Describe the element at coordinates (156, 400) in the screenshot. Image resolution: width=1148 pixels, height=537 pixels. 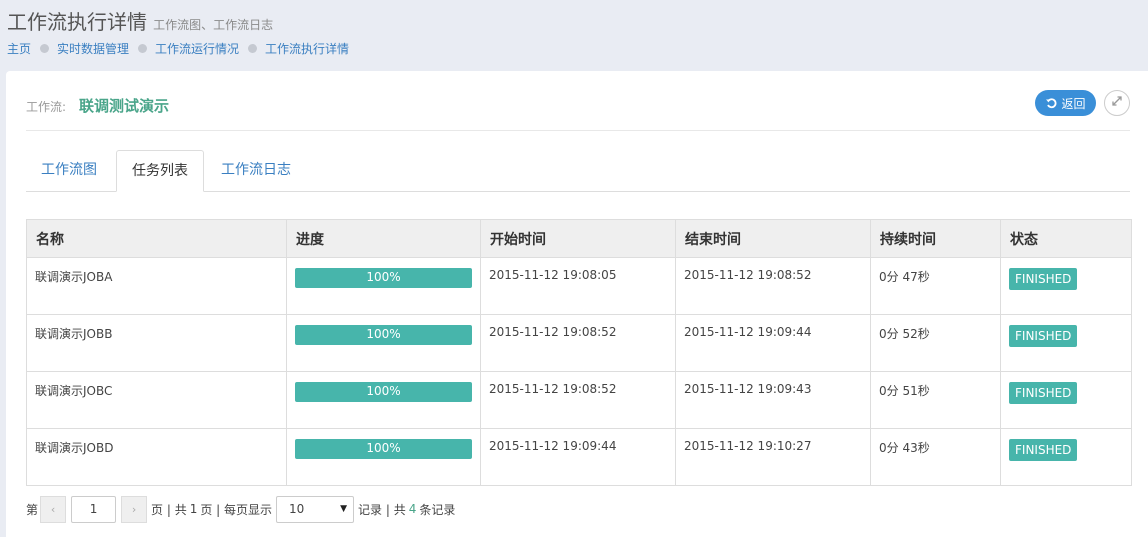
I see `cell-name: 联调演示JOBC` at that location.